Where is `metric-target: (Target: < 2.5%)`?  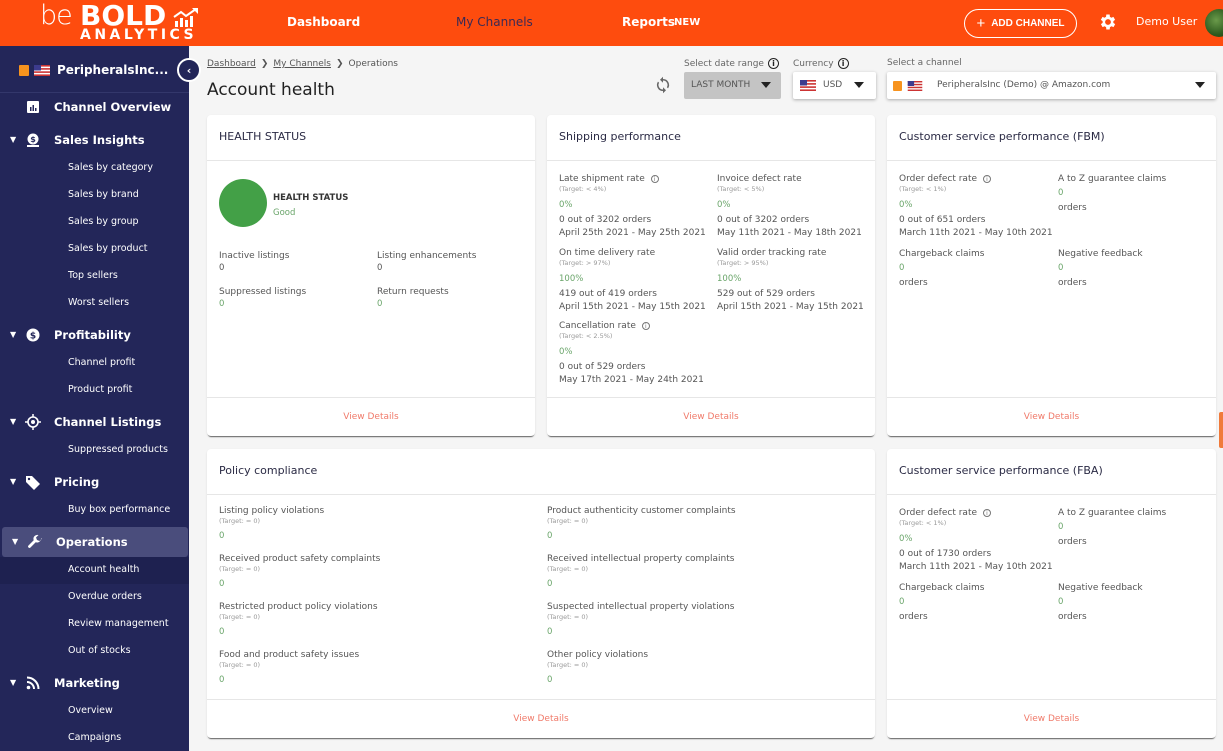 metric-target: (Target: < 2.5%) is located at coordinates (586, 335).